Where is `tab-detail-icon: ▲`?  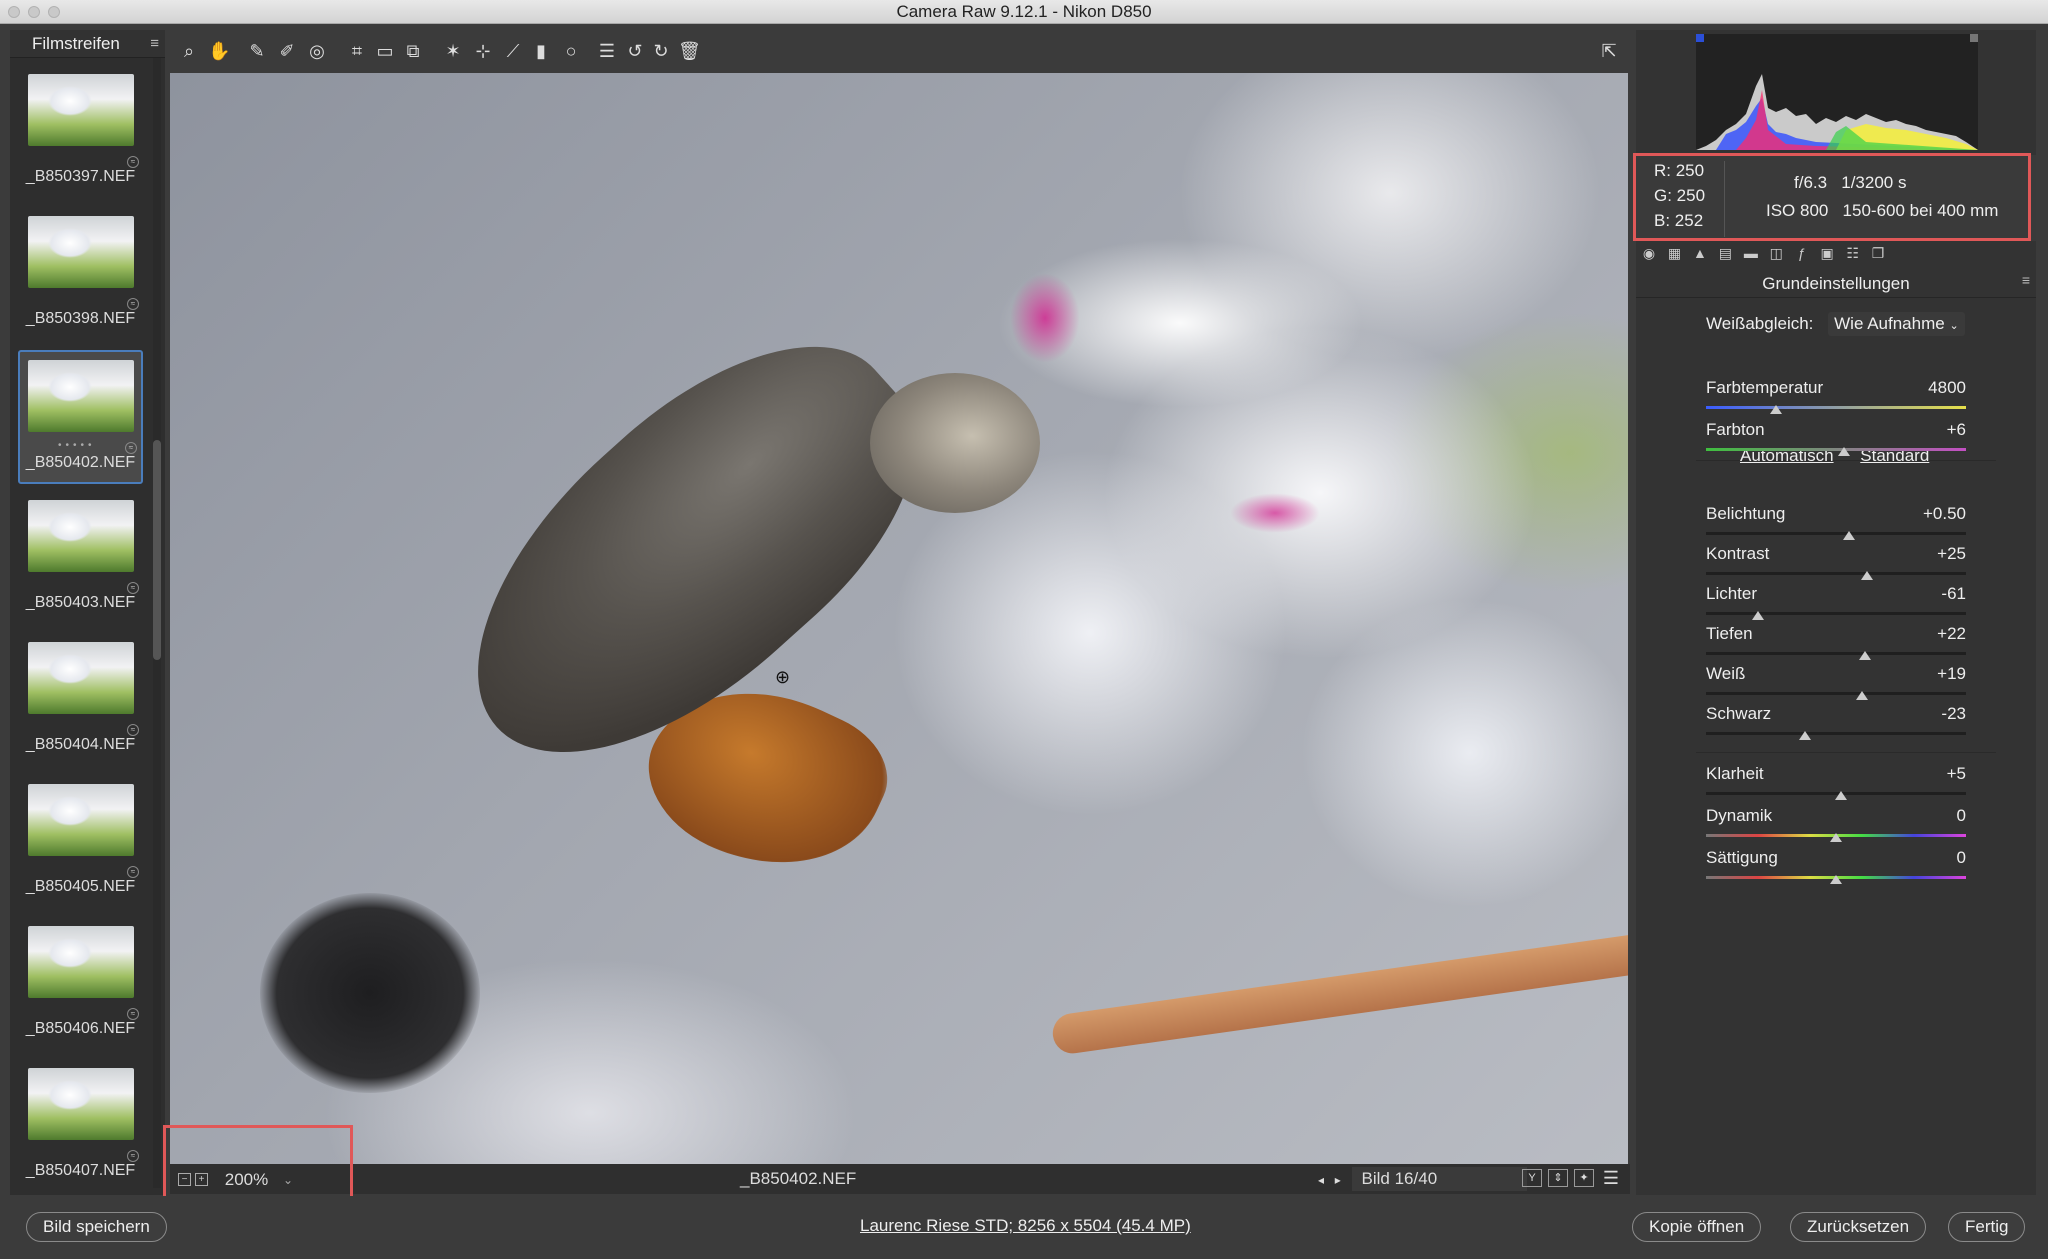 tab-detail-icon: ▲ is located at coordinates (1700, 253).